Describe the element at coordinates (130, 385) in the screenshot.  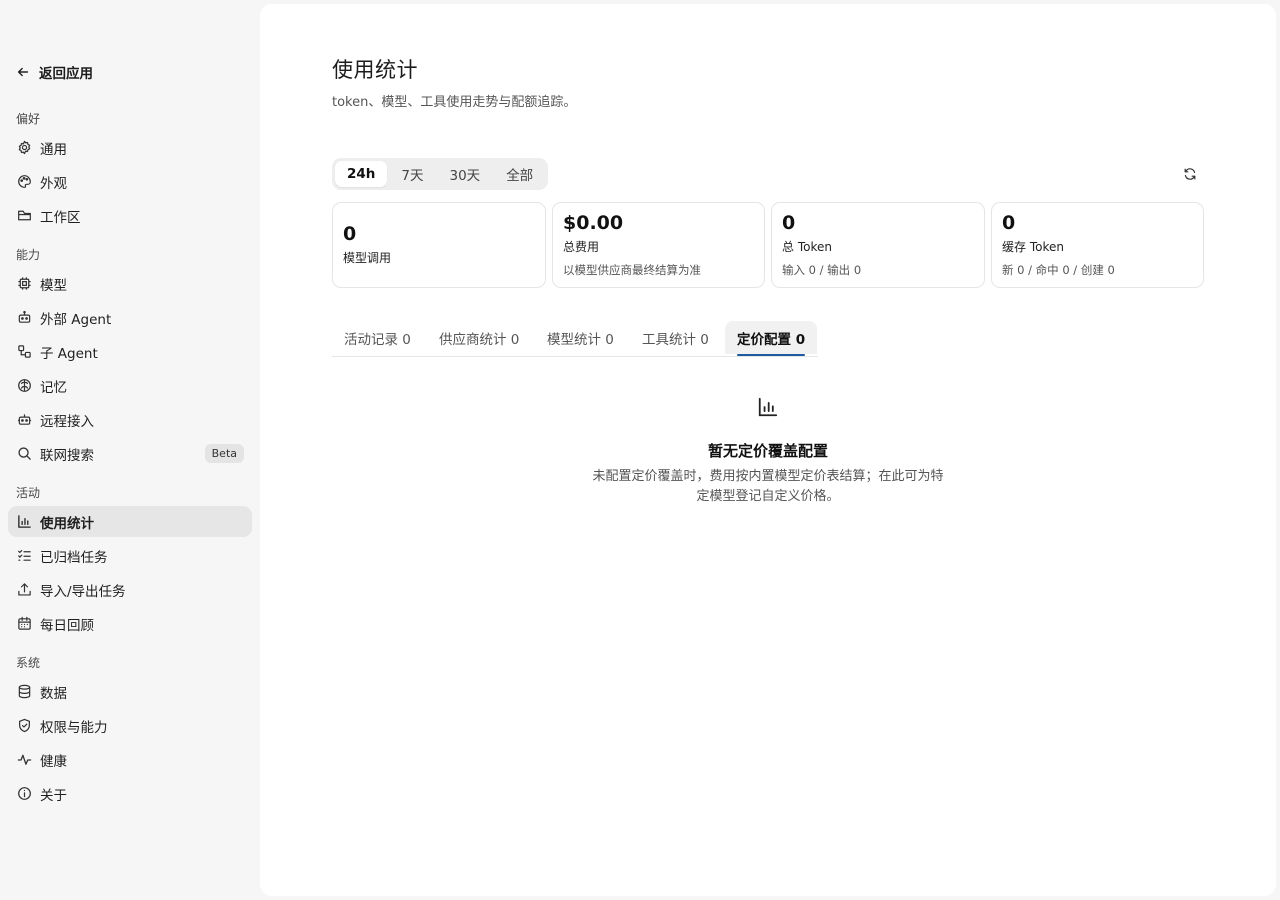
I see `sidebar-item-memory: 记忆` at that location.